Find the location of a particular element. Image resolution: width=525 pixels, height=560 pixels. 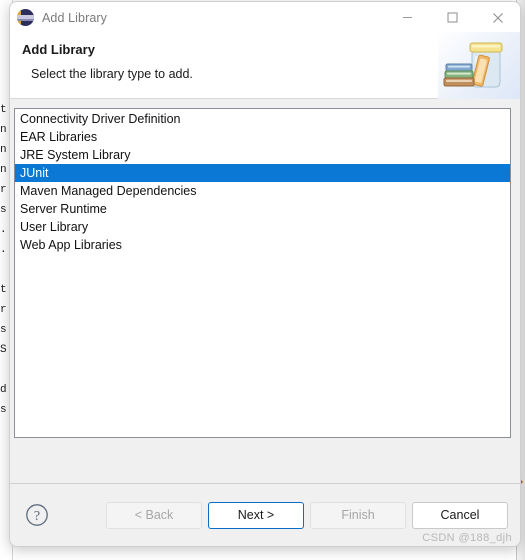

next-button: Next > is located at coordinates (256, 515).